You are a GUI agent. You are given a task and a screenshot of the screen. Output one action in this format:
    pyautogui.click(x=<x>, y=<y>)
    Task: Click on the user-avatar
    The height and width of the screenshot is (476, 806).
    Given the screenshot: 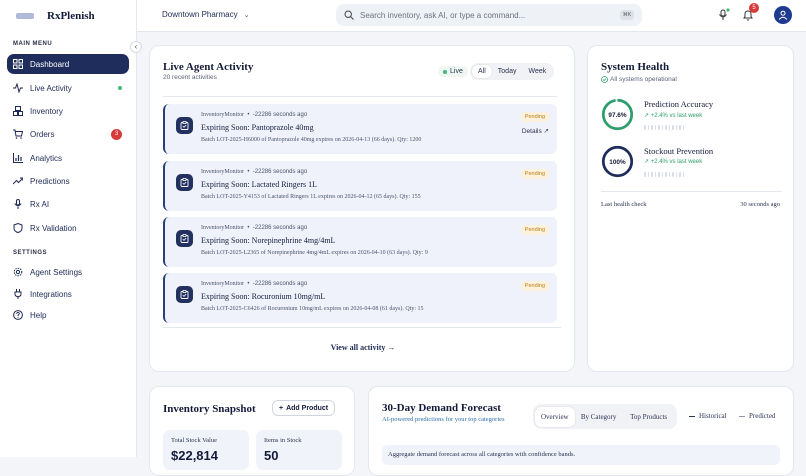 What is the action you would take?
    pyautogui.click(x=783, y=15)
    